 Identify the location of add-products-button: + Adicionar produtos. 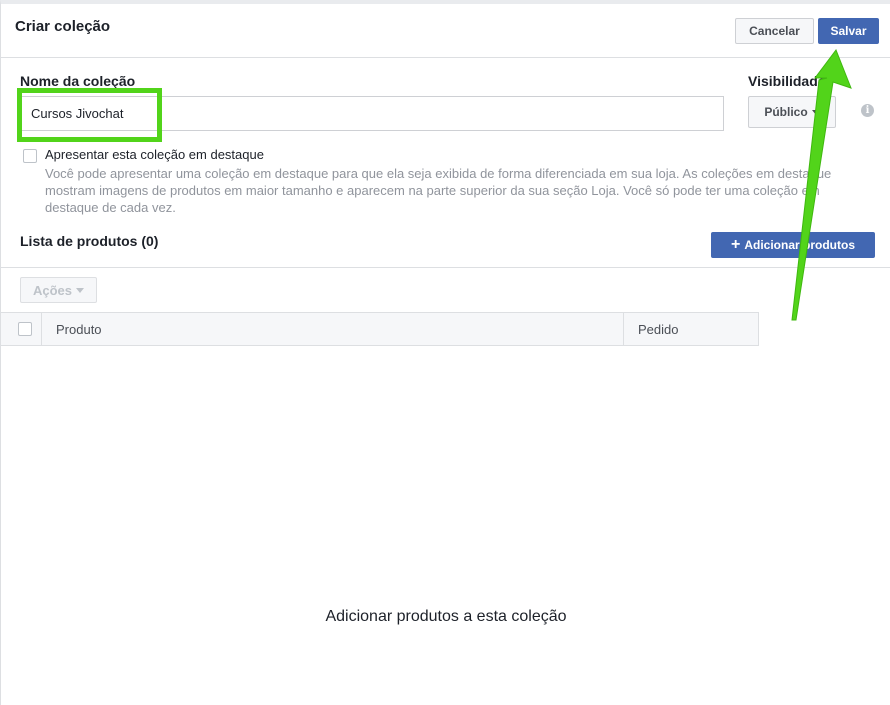
(793, 245).